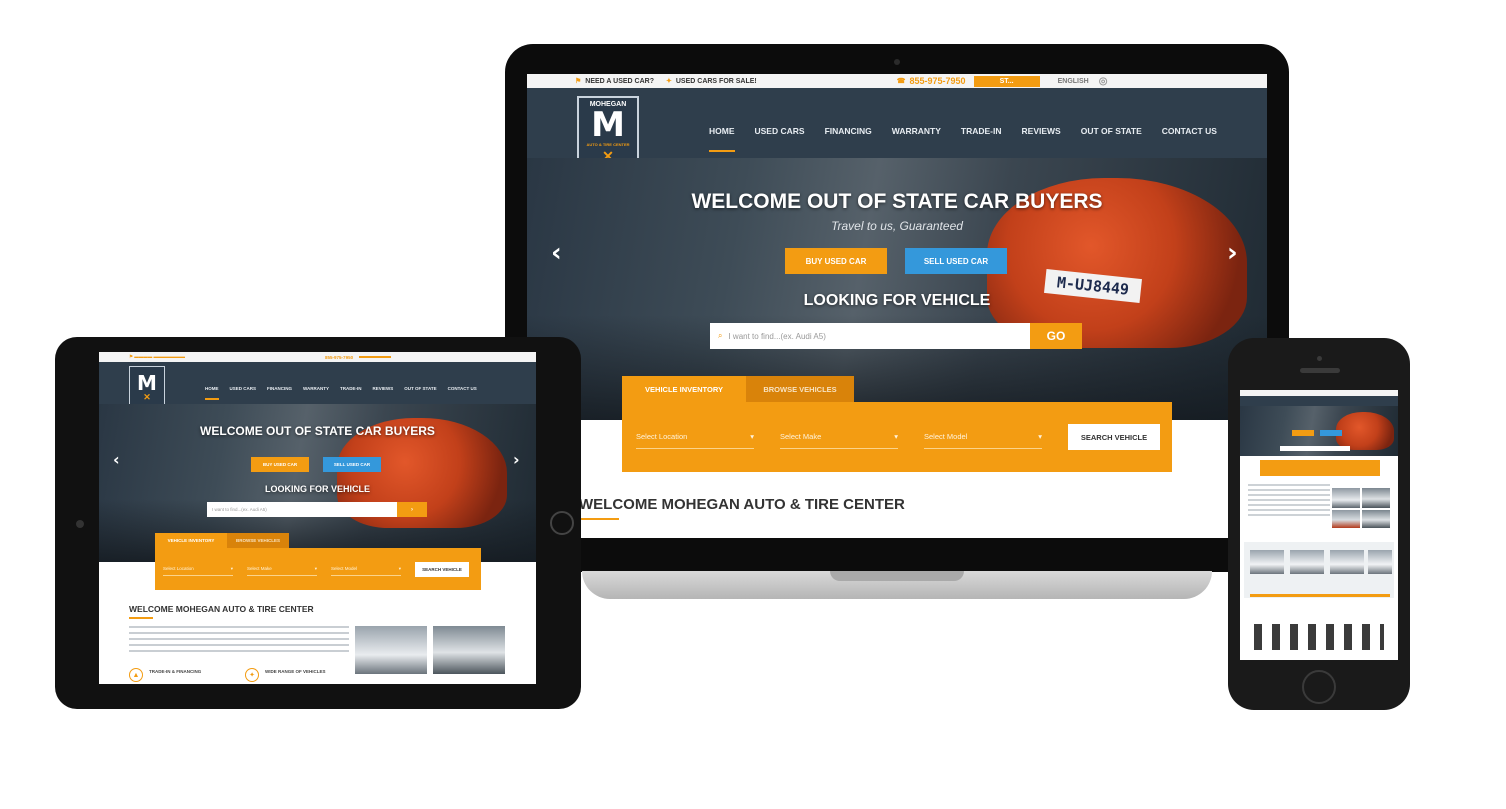 The width and height of the screenshot is (1506, 809). What do you see at coordinates (1320, 370) in the screenshot?
I see `phone-speaker` at bounding box center [1320, 370].